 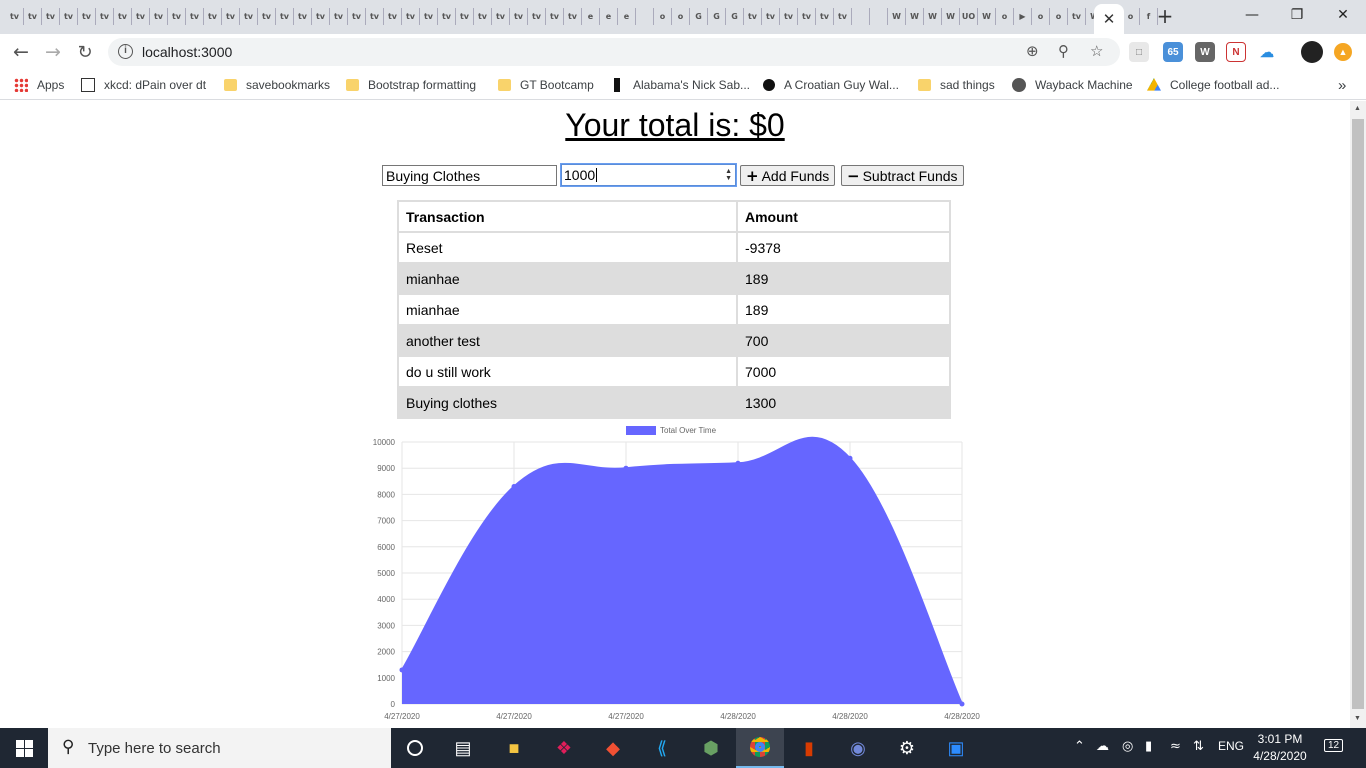 I want to click on cortana-icon, so click(x=415, y=748).